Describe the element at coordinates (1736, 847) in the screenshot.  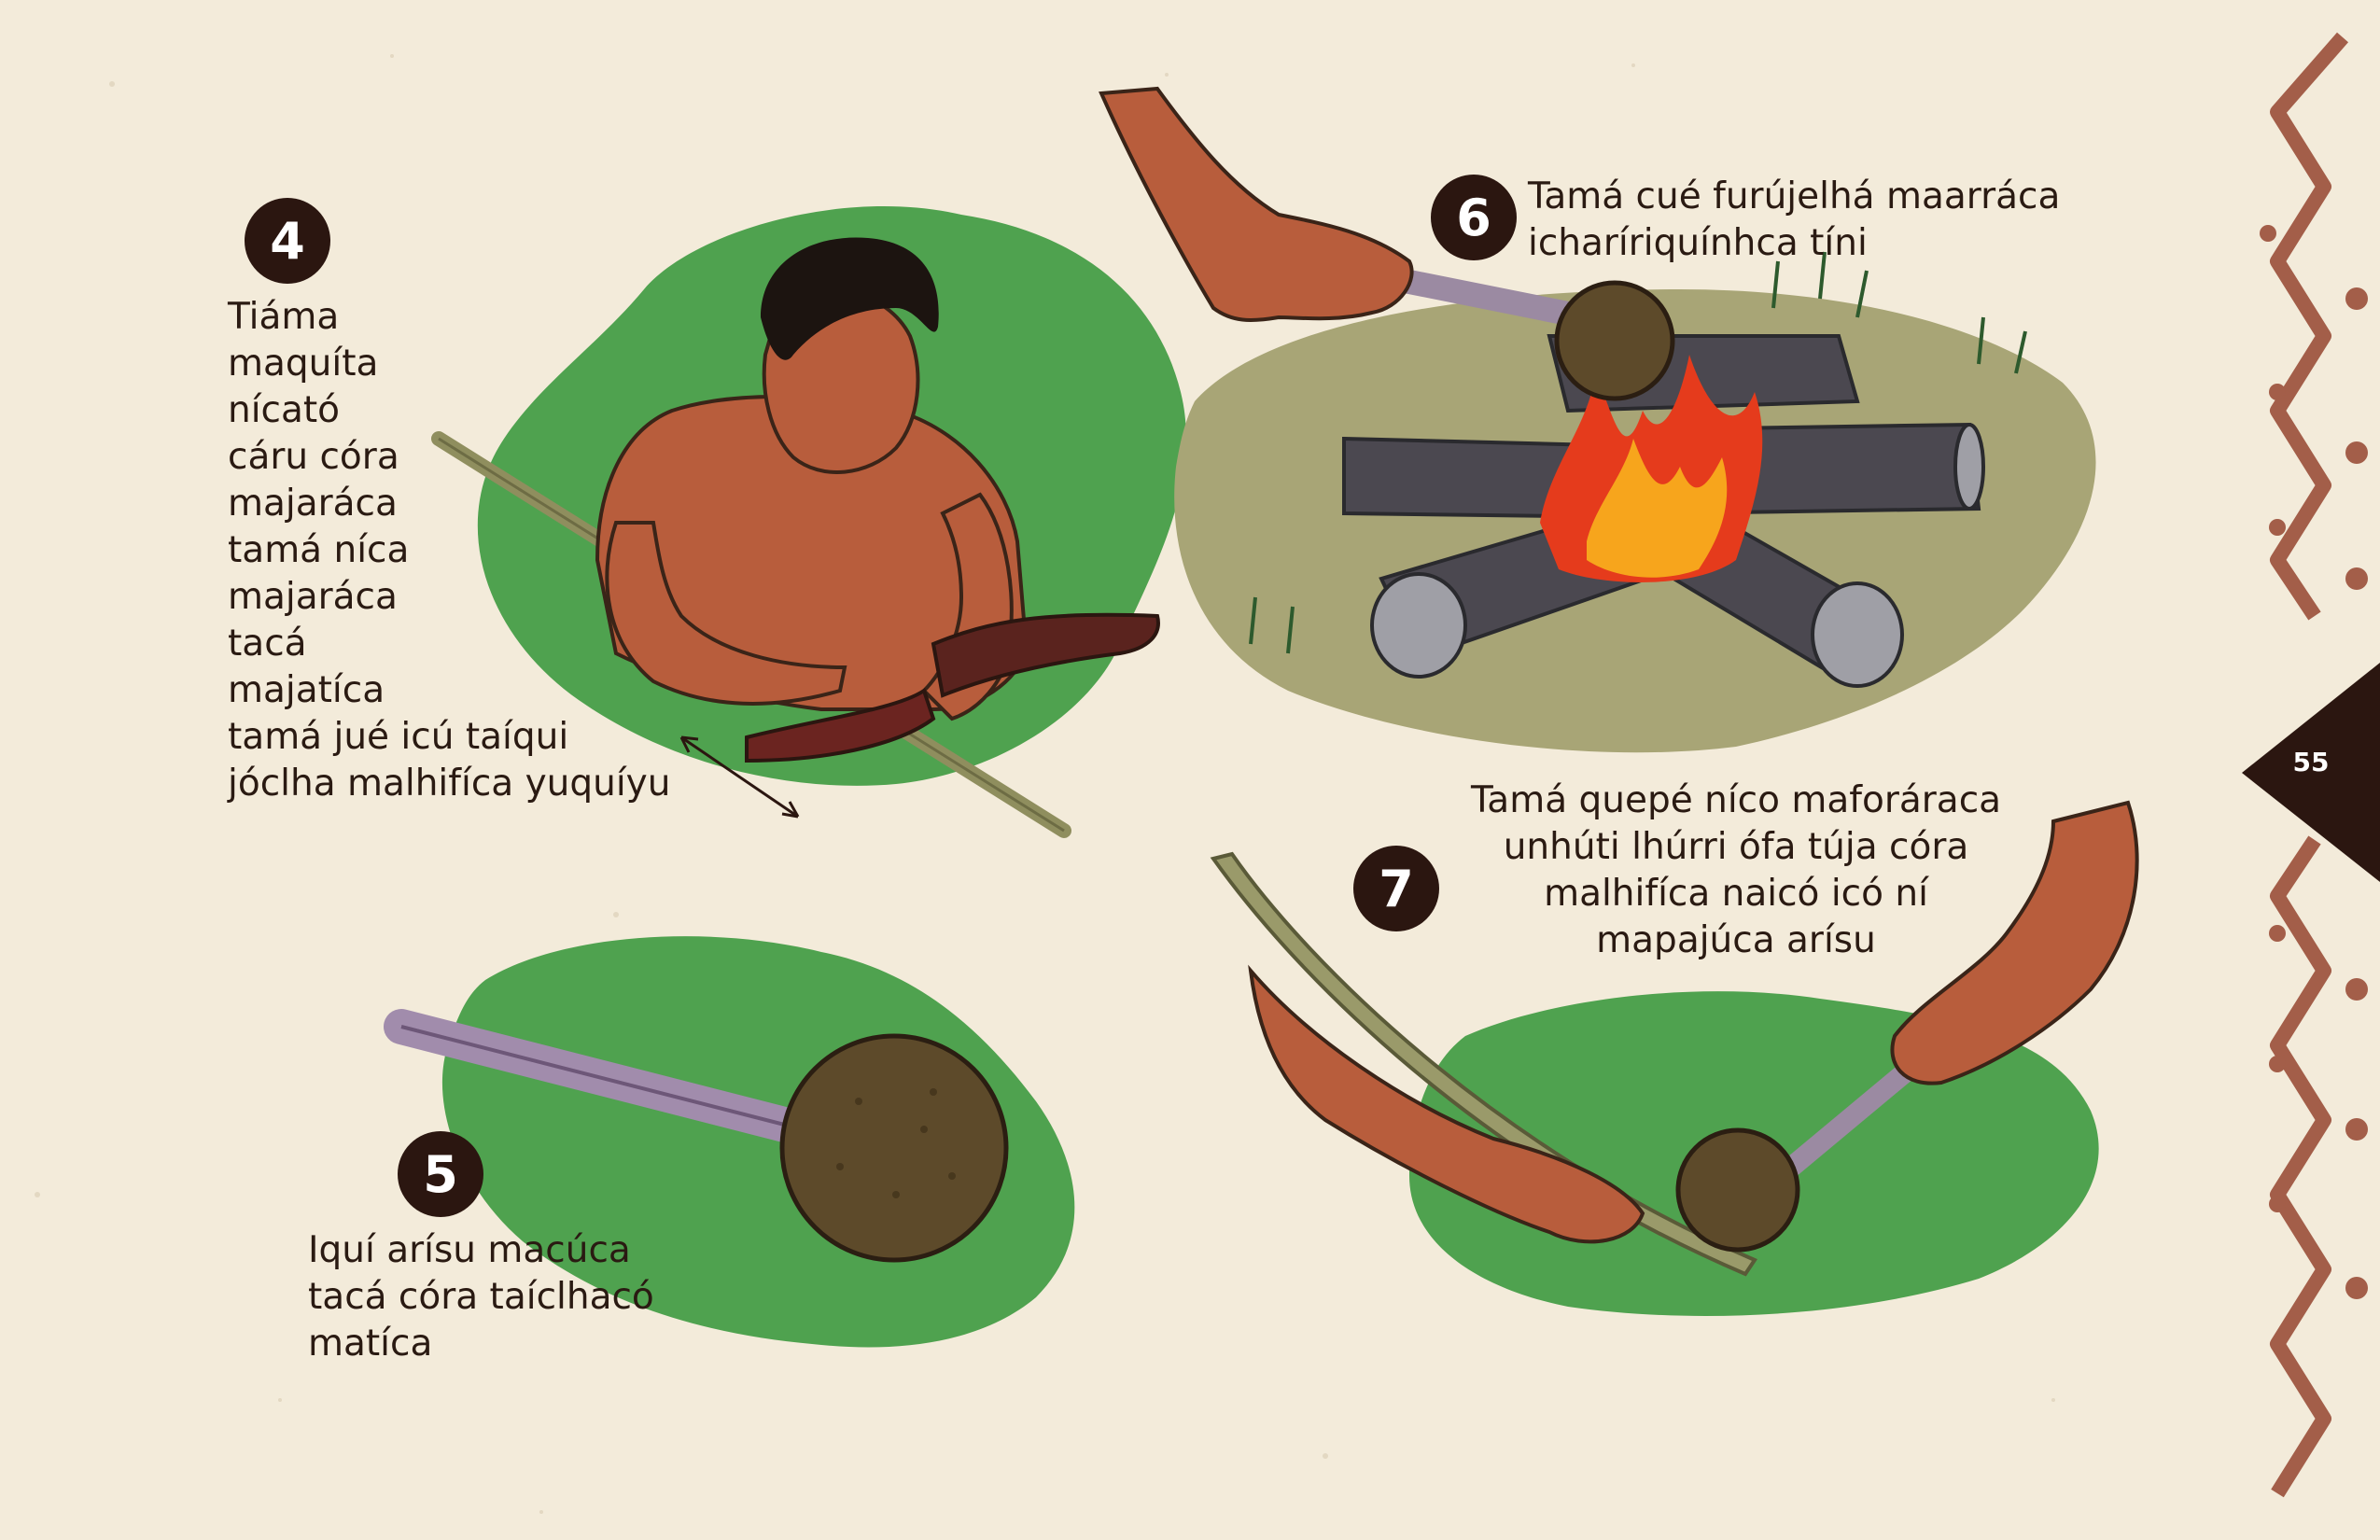
I see `caption-line: unhúti lhúrri ófa túja córa` at that location.